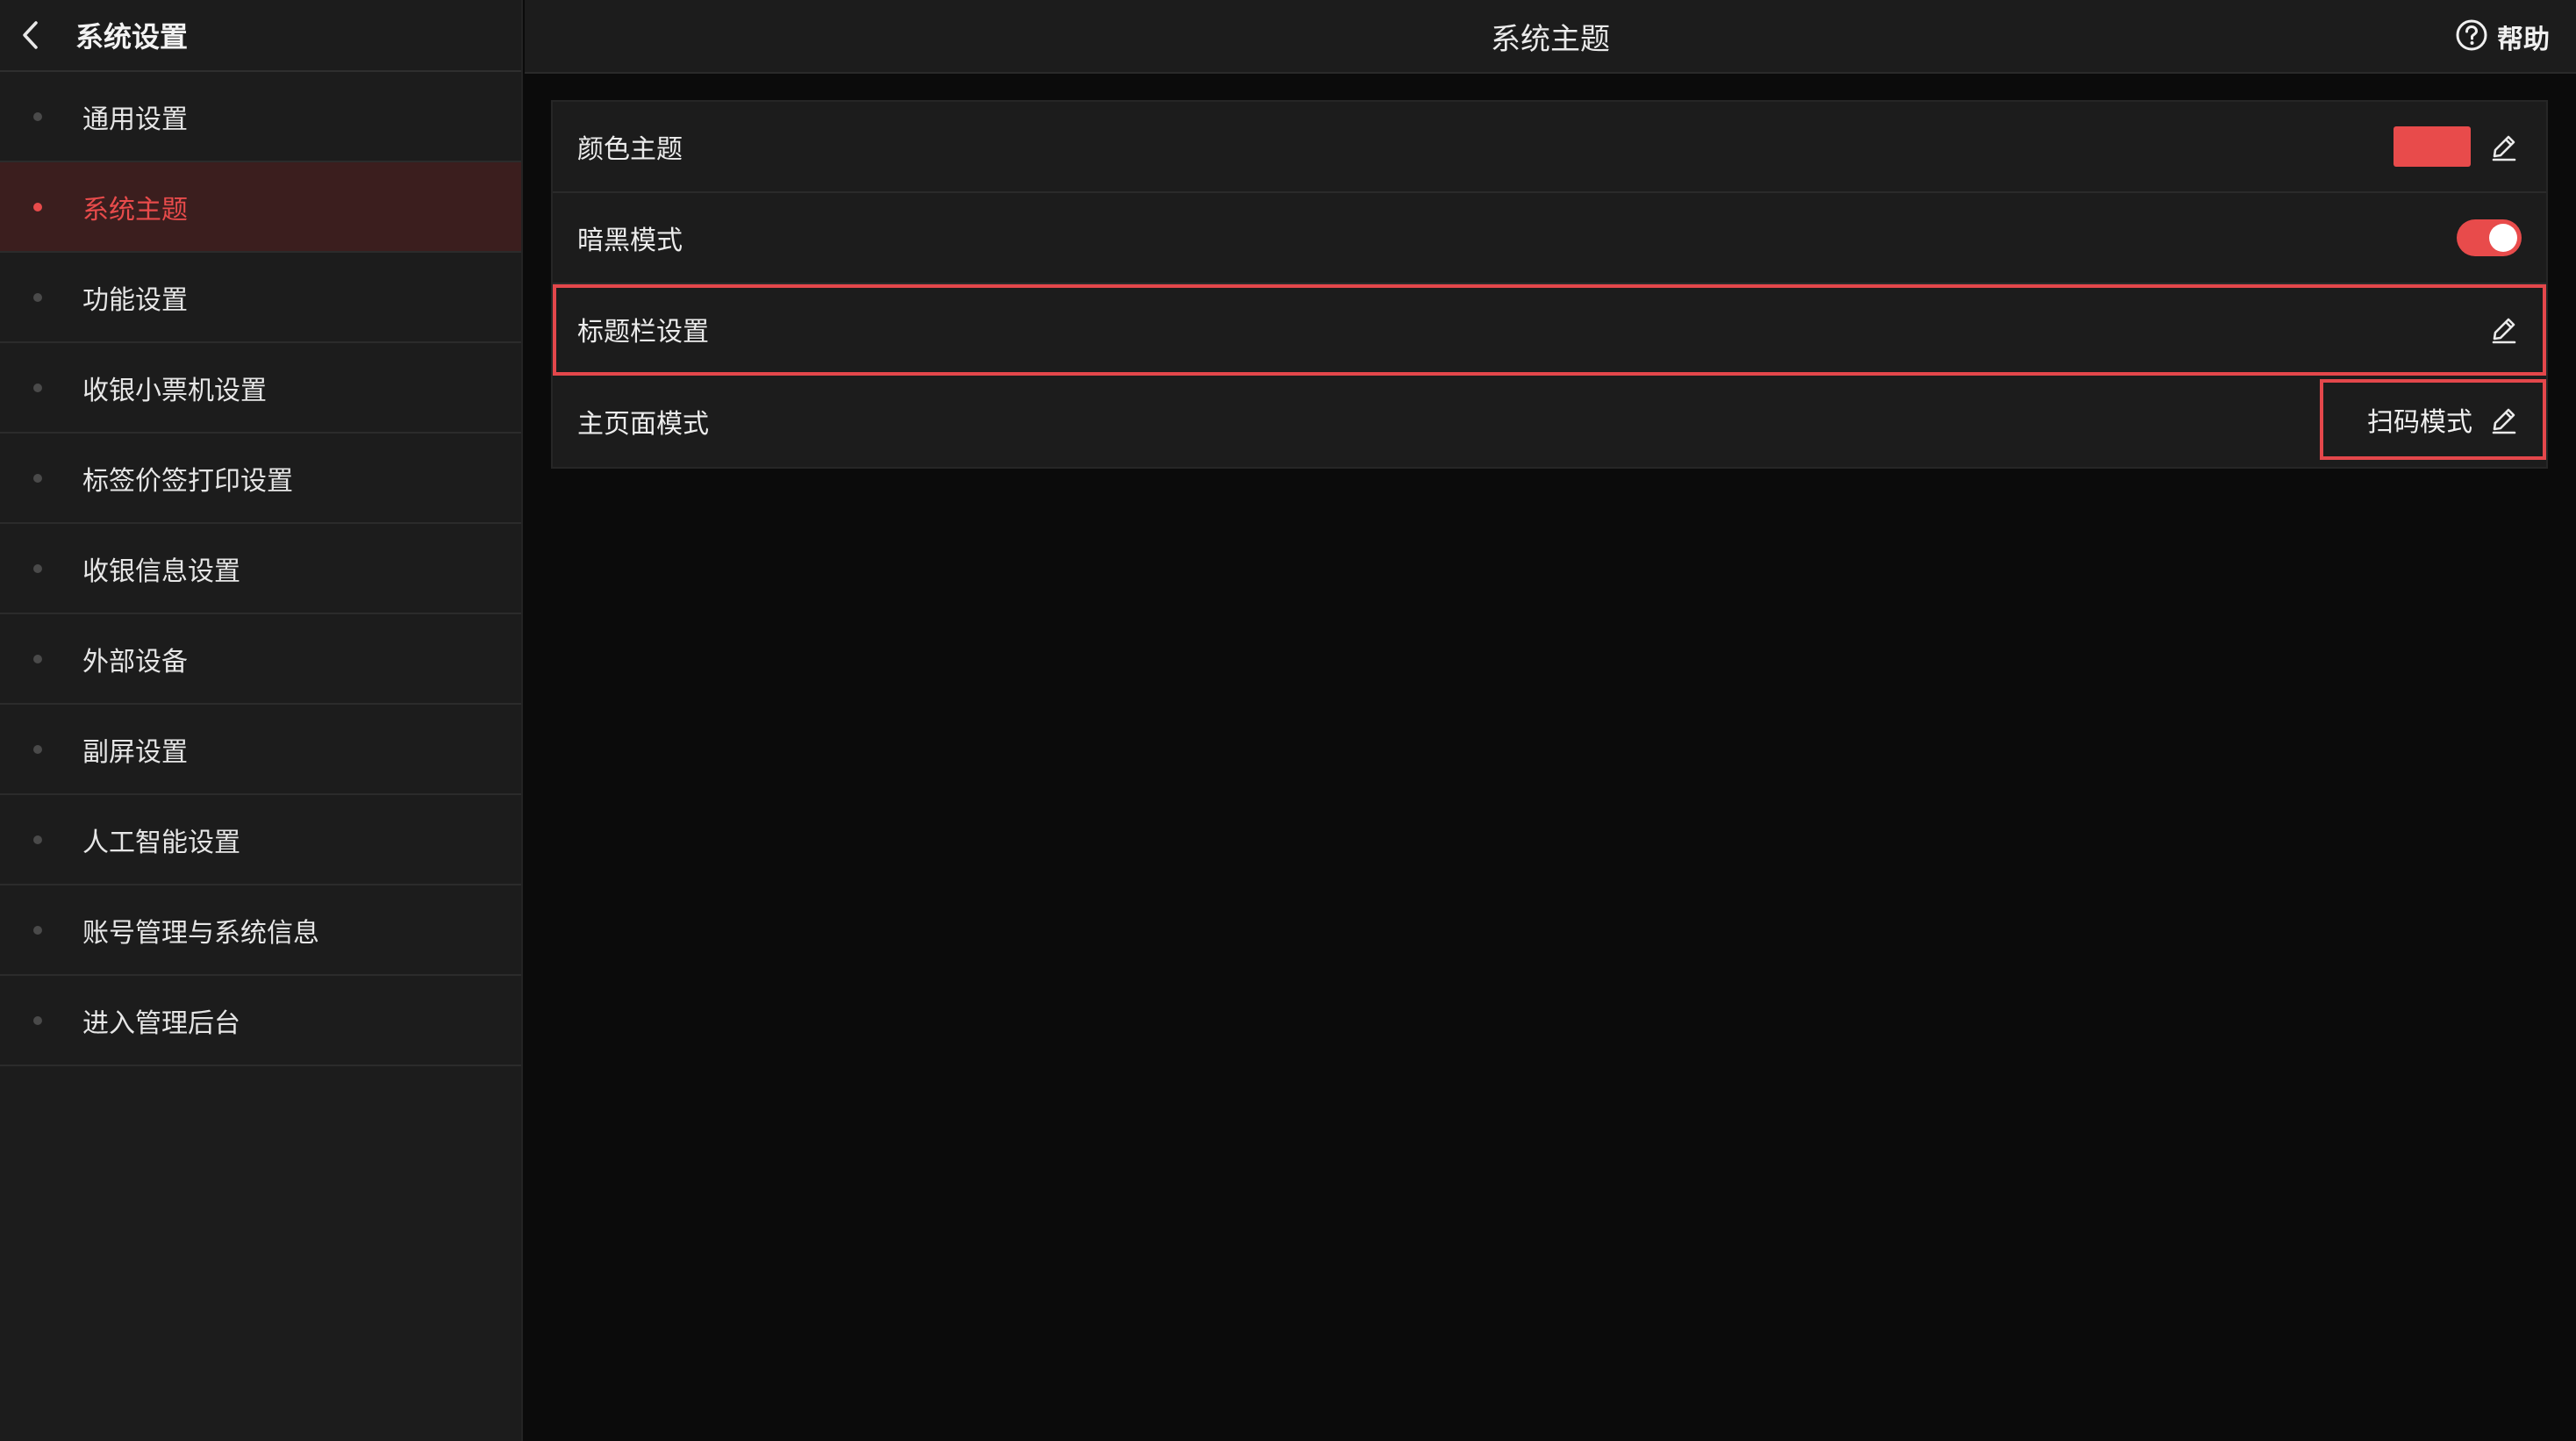 This screenshot has height=1441, width=2576. I want to click on color-theme-label: 颜色主题, so click(630, 149).